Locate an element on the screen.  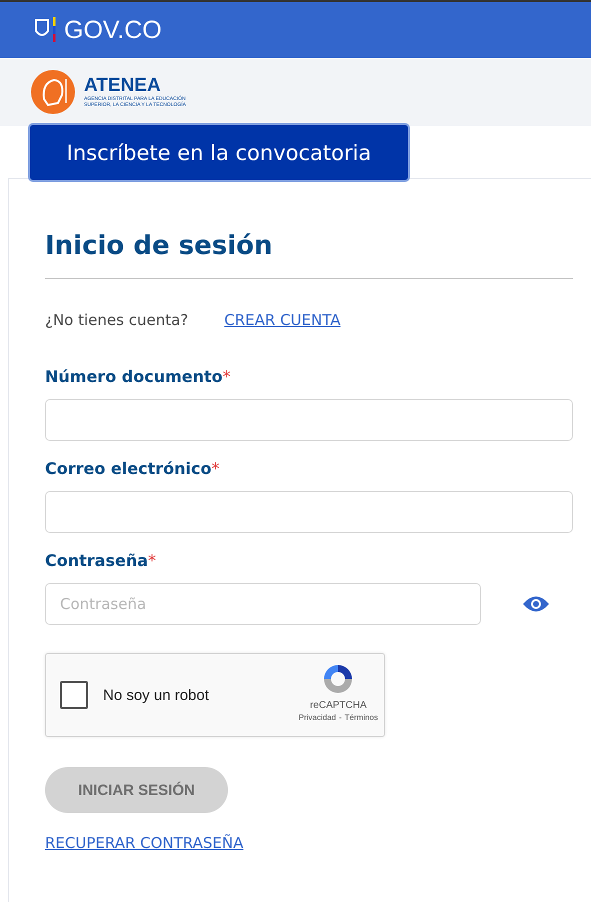
register-button: Inscríbete en la convocatoria is located at coordinates (219, 152).